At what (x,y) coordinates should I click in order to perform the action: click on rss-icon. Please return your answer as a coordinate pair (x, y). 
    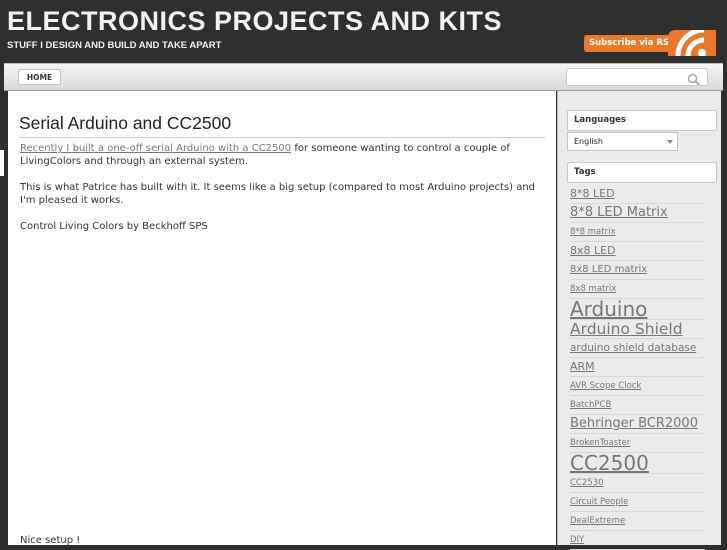
    Looking at the image, I should click on (692, 43).